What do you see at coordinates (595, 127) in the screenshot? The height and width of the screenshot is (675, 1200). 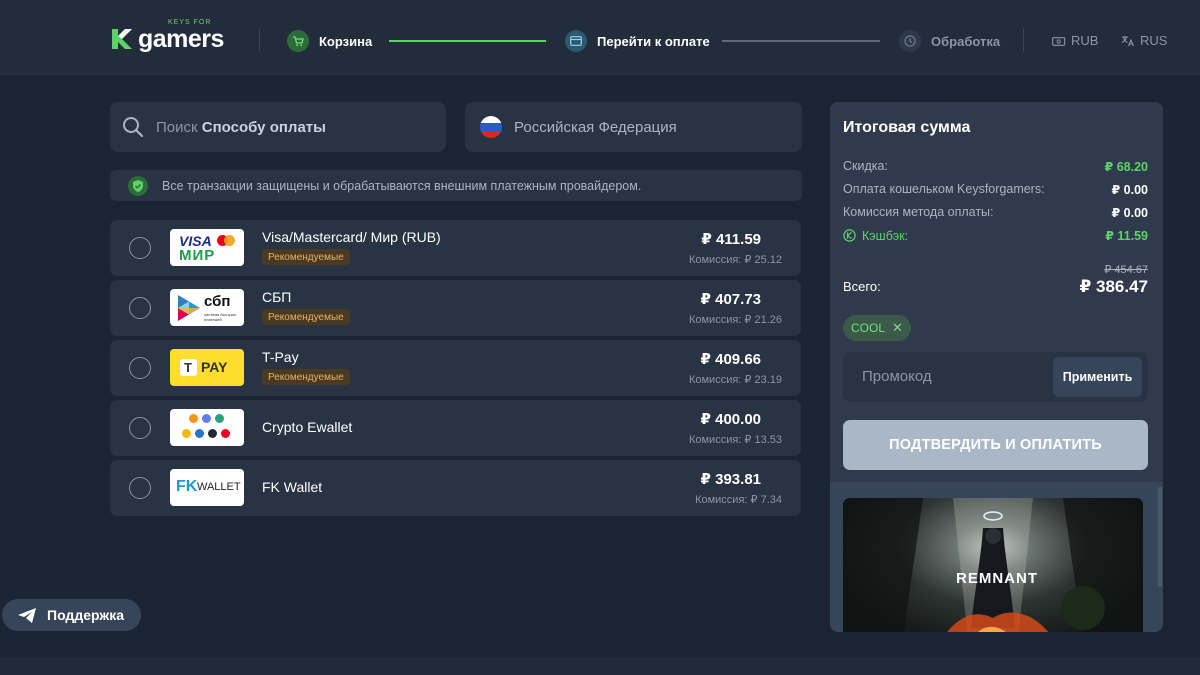 I see `country-name: Российская Федерация` at bounding box center [595, 127].